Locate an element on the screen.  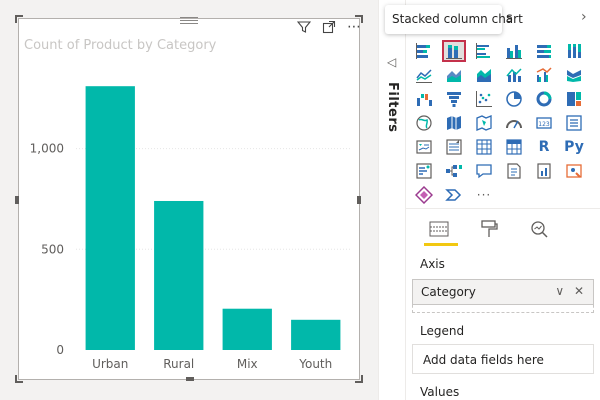
key-influencers-icon is located at coordinates (424, 171).